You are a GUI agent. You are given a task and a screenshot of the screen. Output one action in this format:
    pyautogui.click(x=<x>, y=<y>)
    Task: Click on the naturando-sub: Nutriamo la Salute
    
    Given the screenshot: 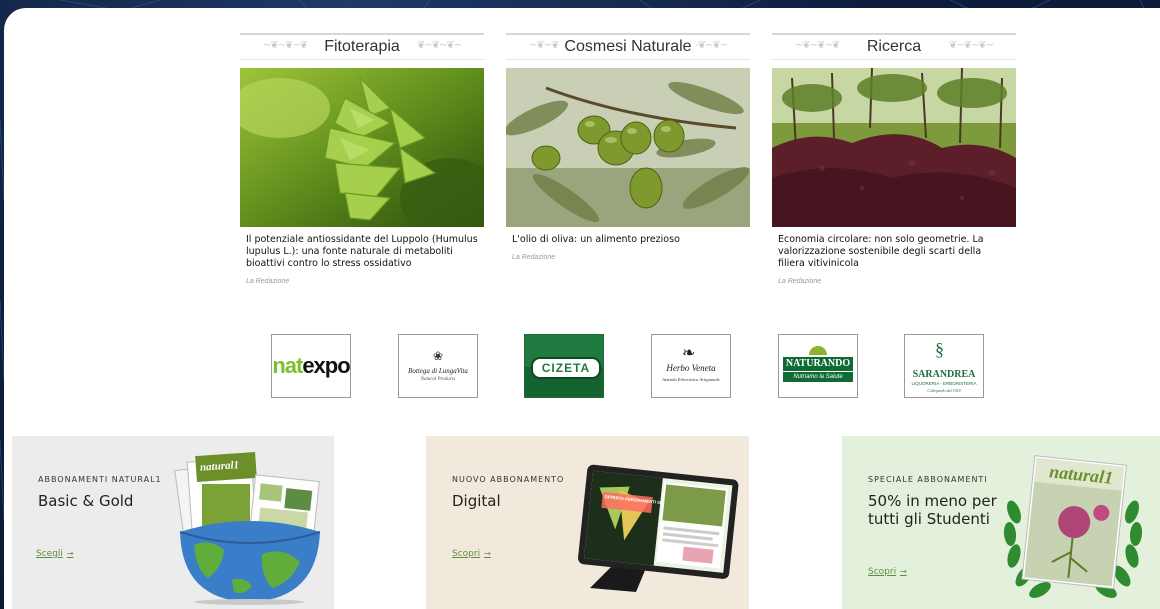 What is the action you would take?
    pyautogui.click(x=818, y=377)
    